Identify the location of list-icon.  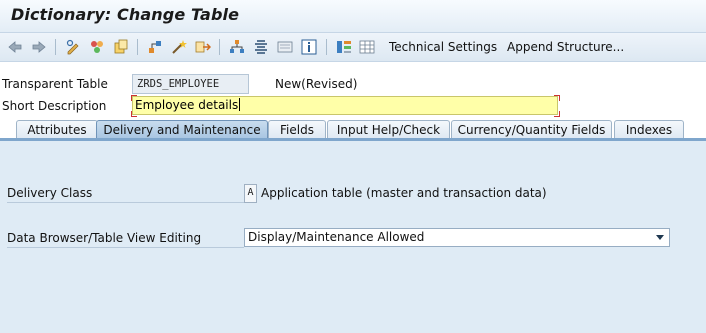
(261, 47).